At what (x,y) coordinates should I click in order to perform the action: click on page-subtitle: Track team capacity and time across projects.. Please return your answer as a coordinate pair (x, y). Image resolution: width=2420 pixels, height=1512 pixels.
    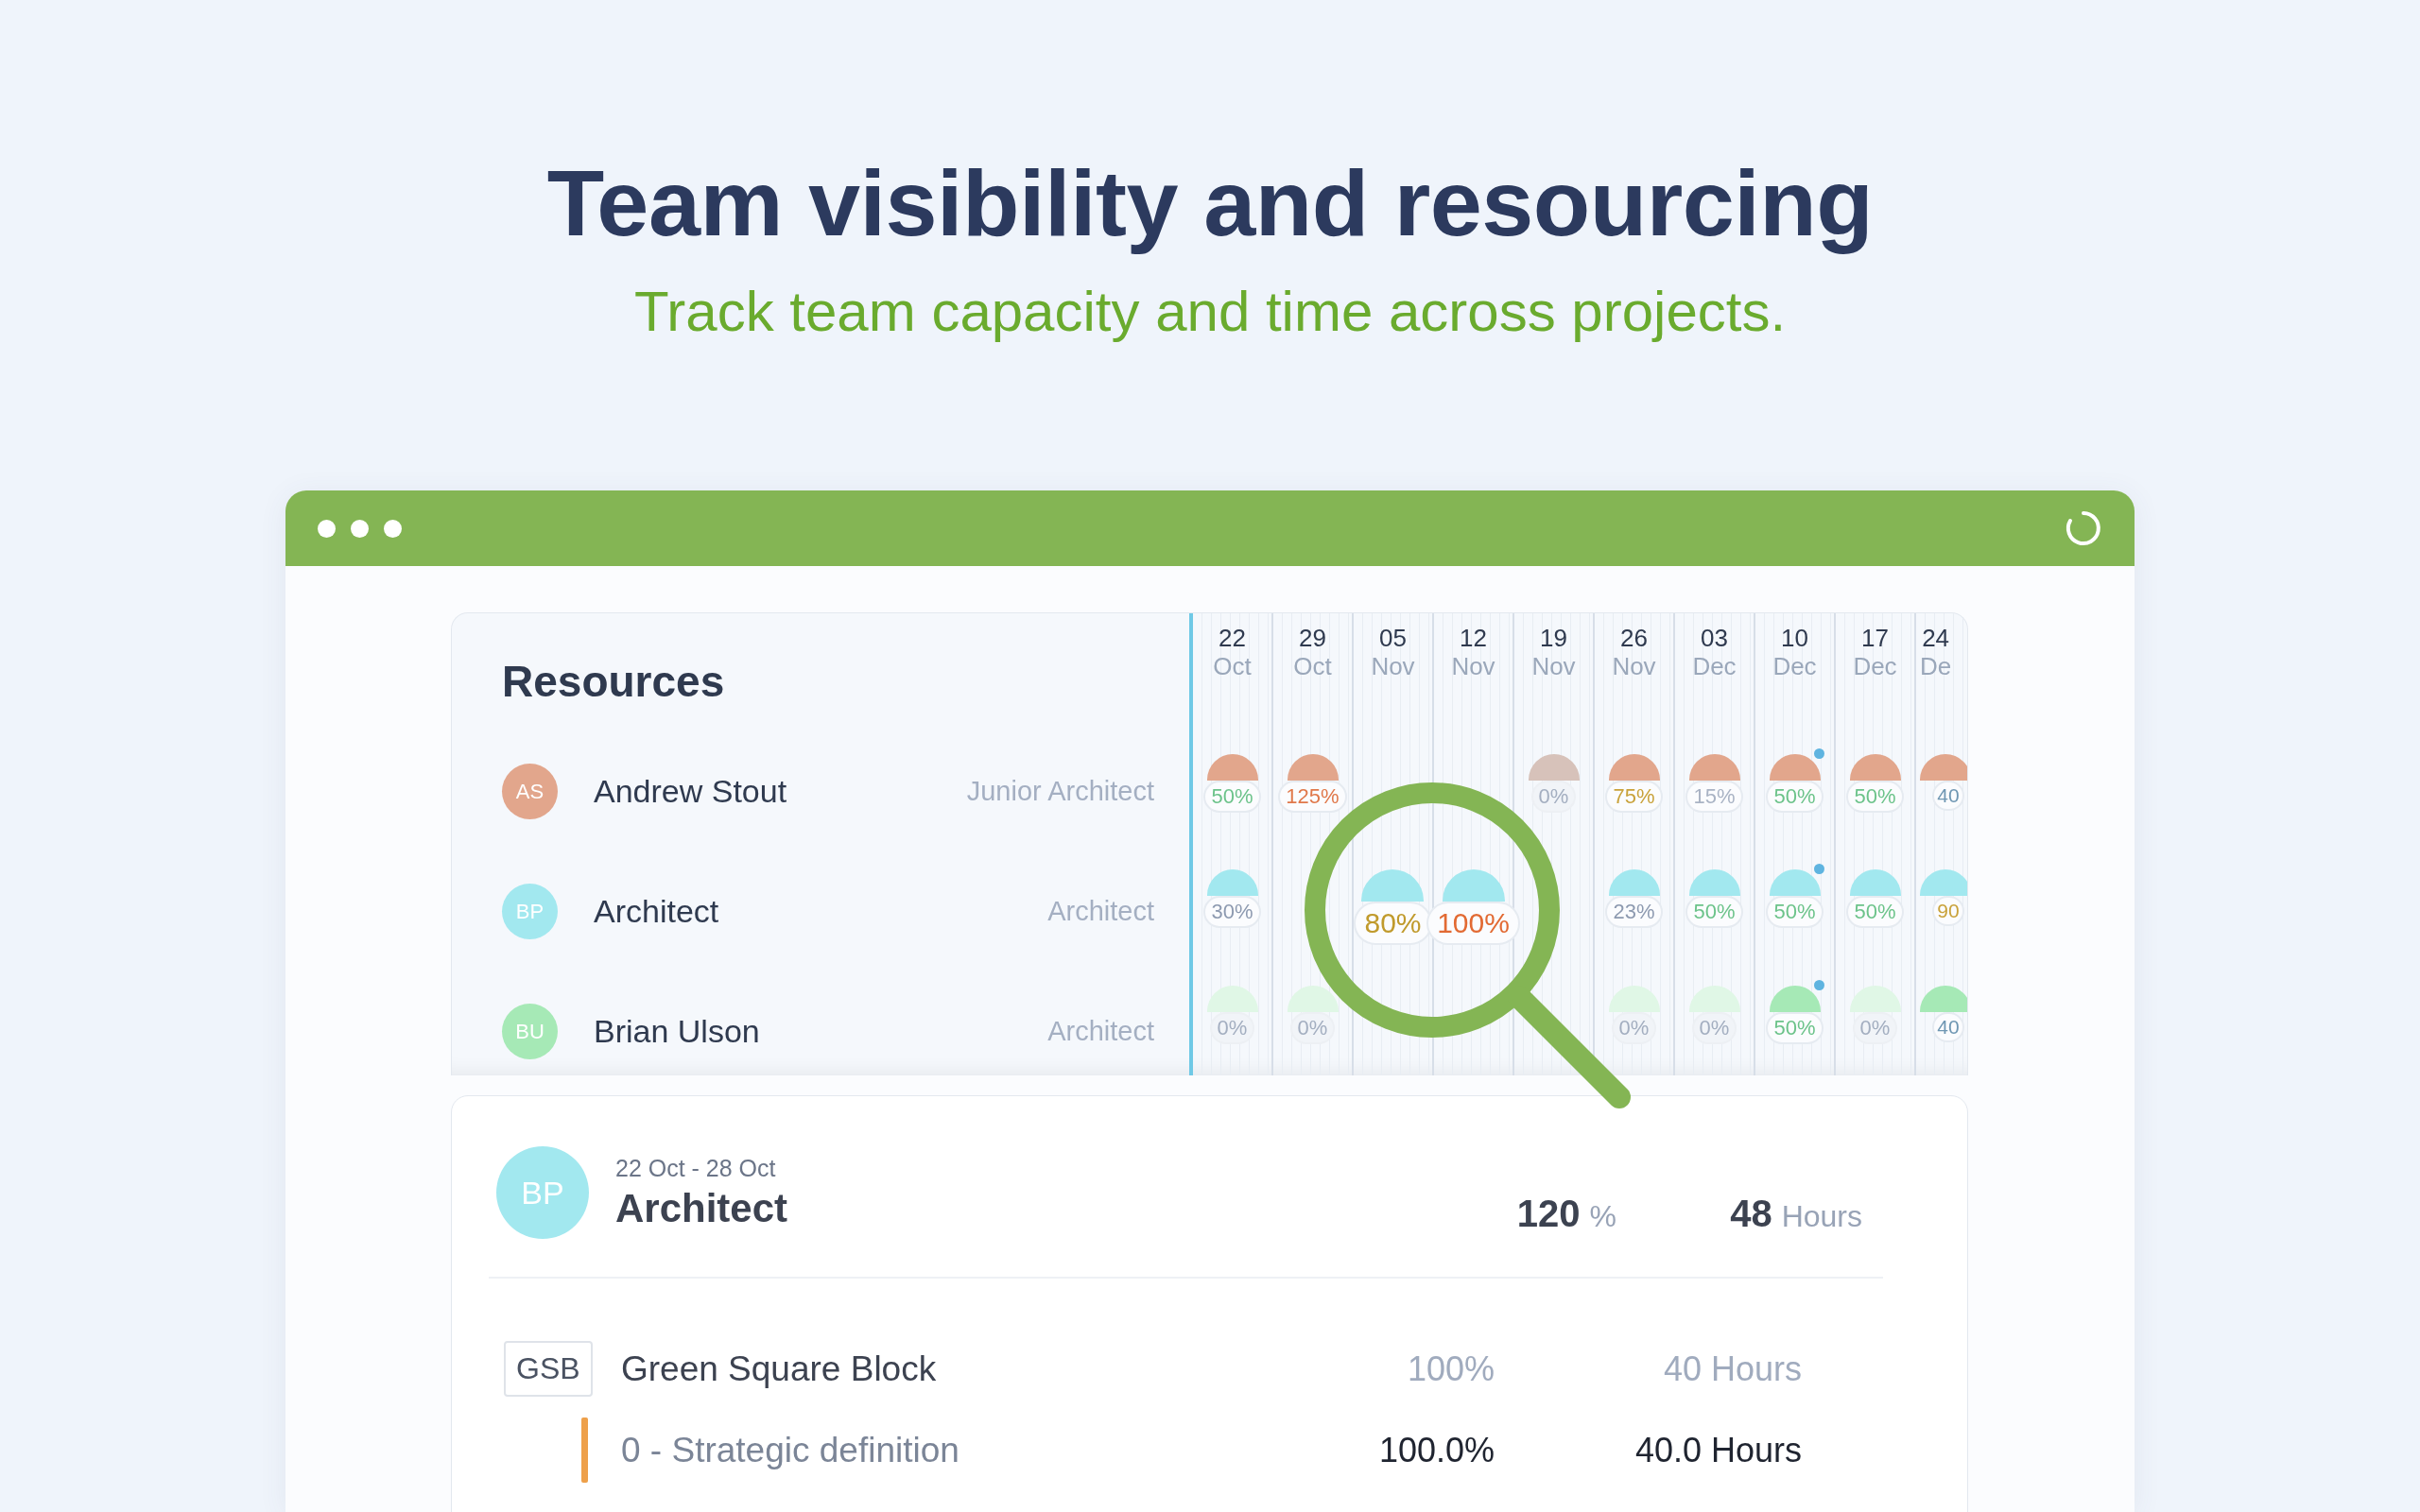
    Looking at the image, I should click on (1210, 311).